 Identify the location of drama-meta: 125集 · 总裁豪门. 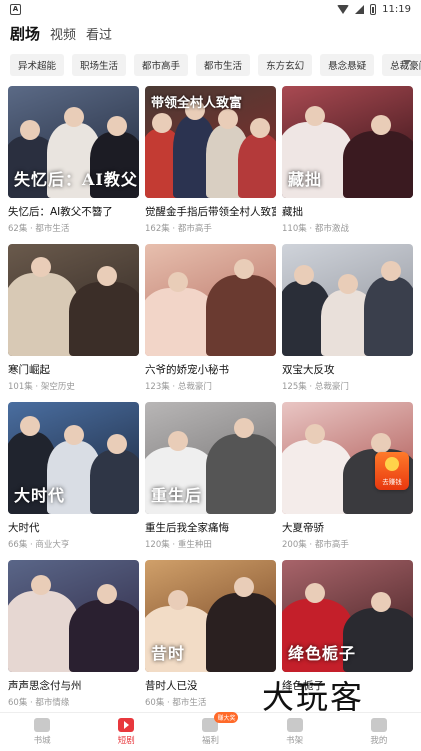
(315, 387).